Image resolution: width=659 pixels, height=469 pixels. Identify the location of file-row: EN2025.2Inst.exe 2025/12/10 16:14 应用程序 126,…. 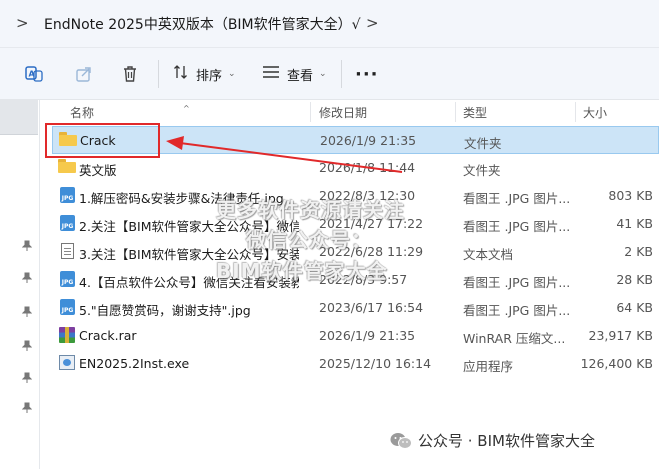
(355, 364).